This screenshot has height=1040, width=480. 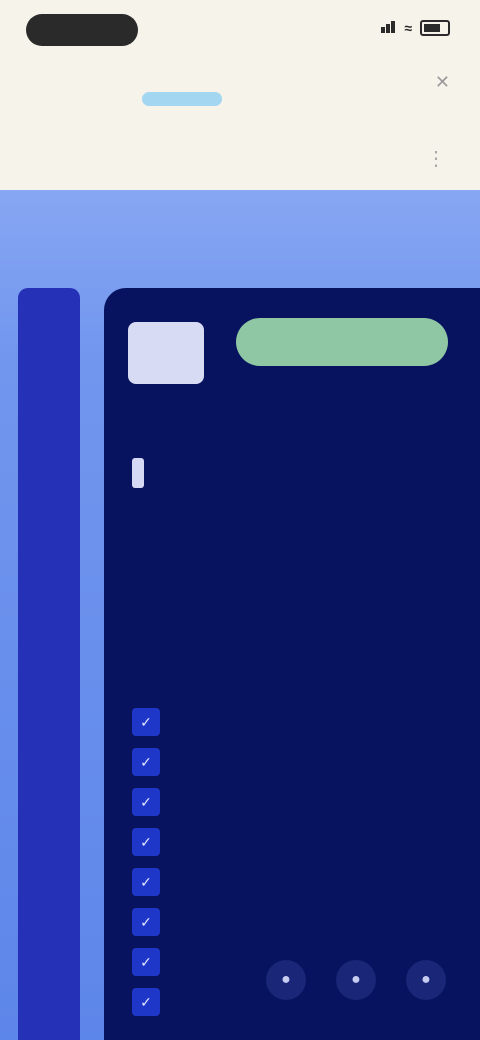 I want to click on site-logo, so click(x=62, y=159).